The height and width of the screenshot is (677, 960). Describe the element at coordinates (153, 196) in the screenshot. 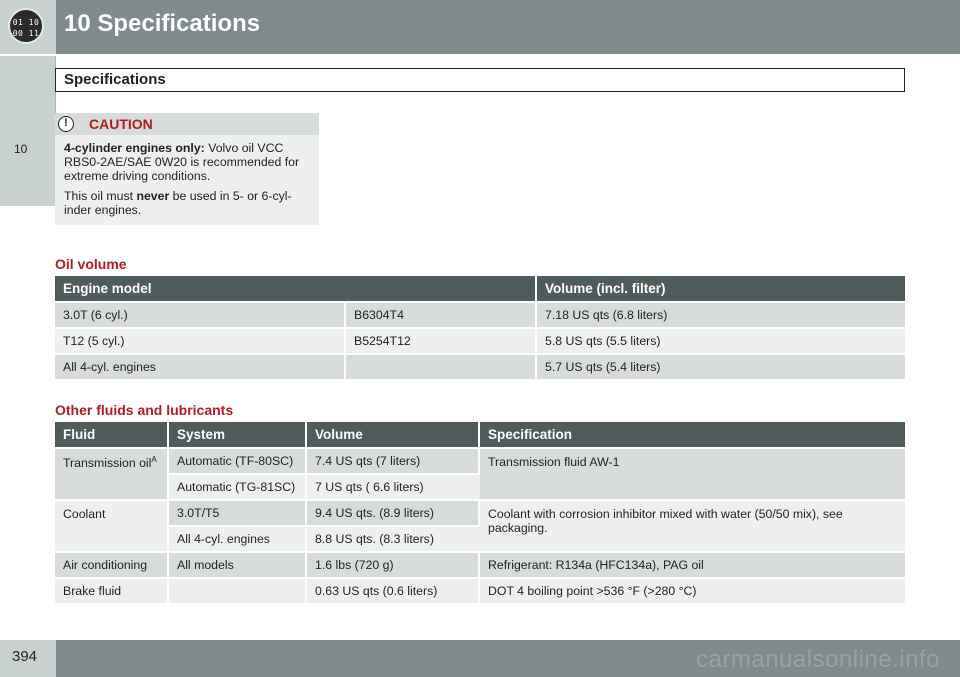

I see `caution-bold-never: never` at that location.